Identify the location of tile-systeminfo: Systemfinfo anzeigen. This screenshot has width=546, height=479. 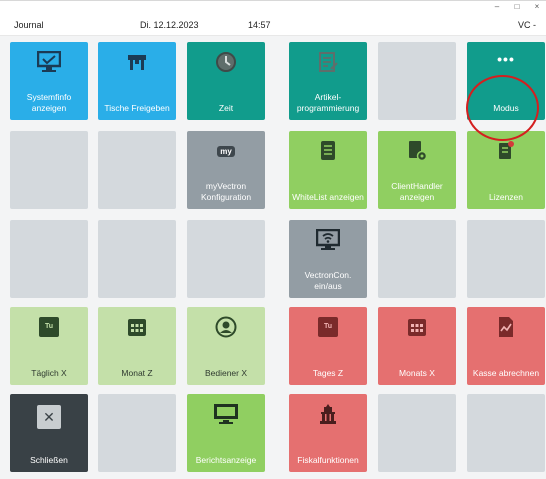
(49, 81).